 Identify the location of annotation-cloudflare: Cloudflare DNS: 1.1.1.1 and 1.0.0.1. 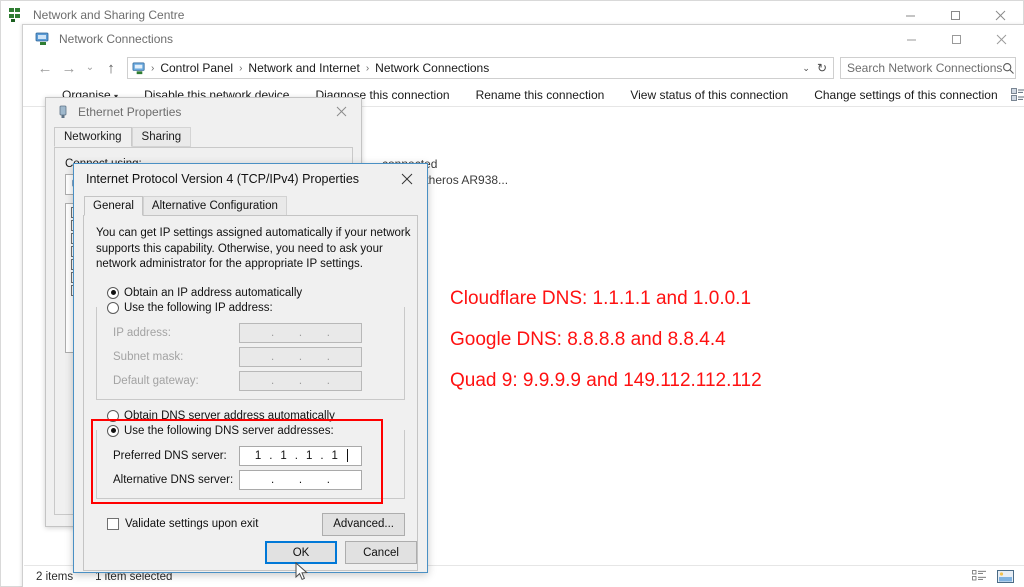
(601, 298).